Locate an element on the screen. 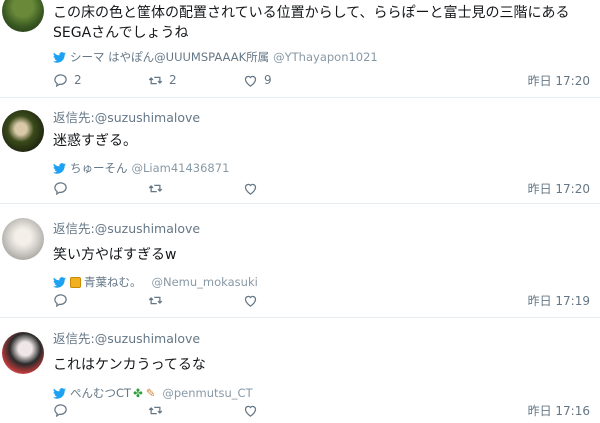  via-screen-name: @YThayapon1021 is located at coordinates (325, 57).